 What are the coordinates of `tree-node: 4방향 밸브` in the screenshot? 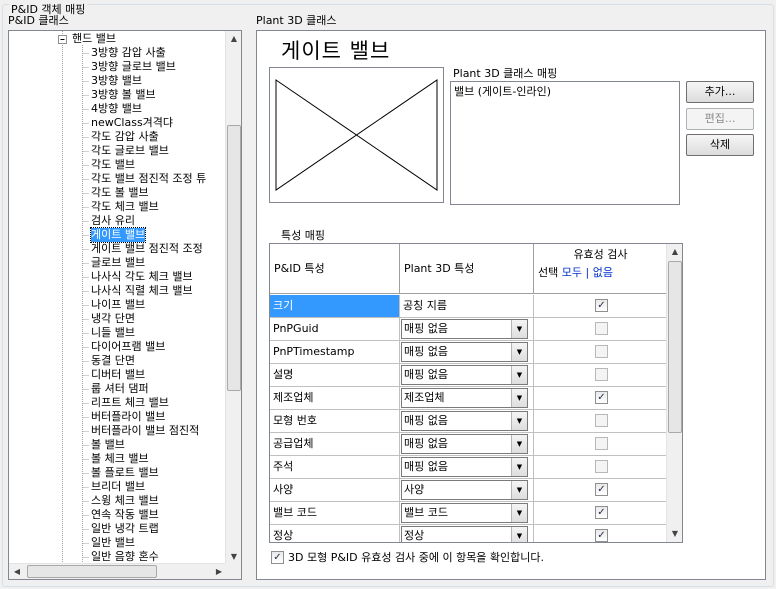 It's located at (116, 109).